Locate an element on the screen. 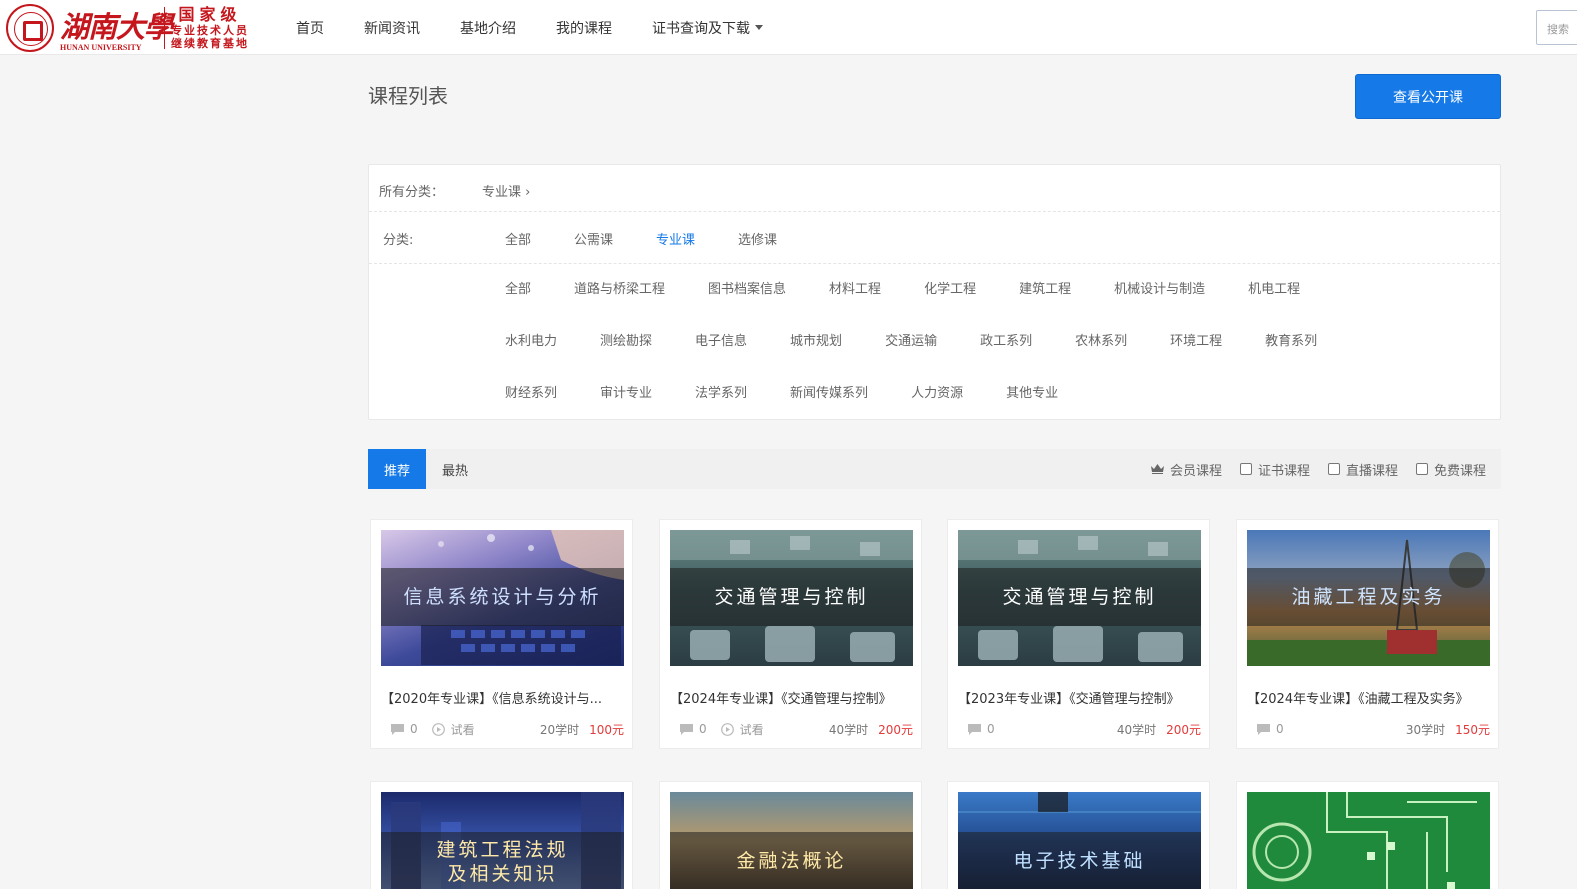 The height and width of the screenshot is (889, 1577). course-title: 【2024年专业课】《交通管理与控制》 is located at coordinates (791, 697).